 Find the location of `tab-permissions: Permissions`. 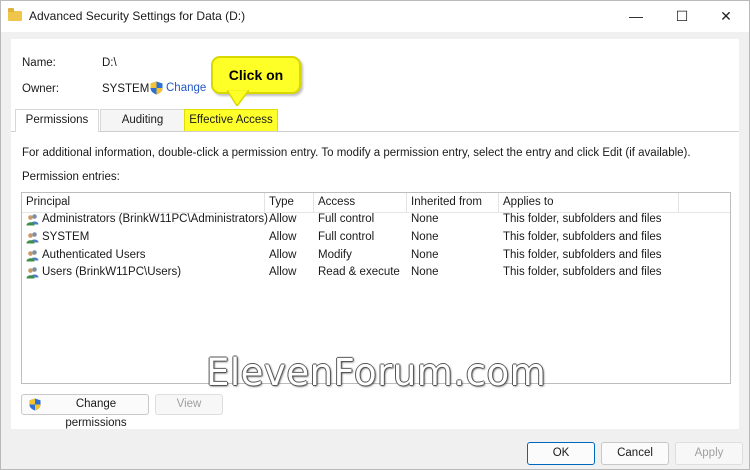

tab-permissions: Permissions is located at coordinates (57, 120).